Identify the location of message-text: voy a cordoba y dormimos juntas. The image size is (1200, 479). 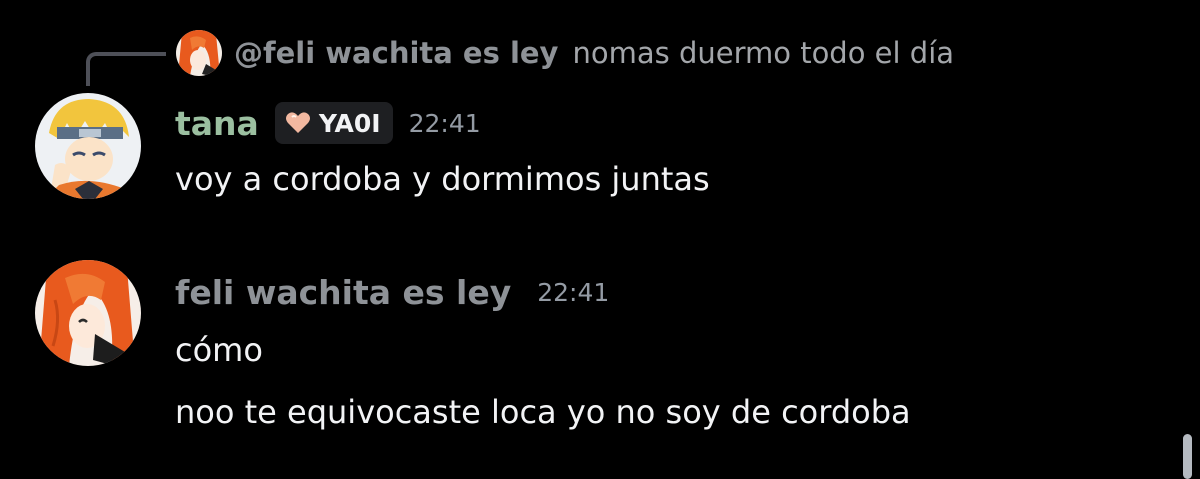
(442, 179).